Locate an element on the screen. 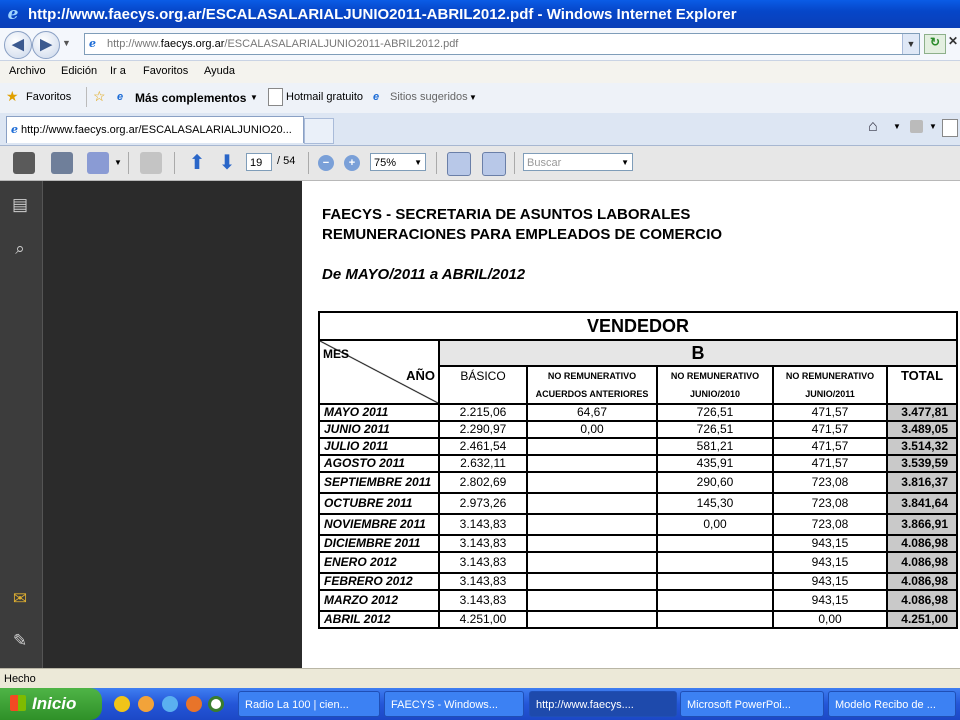 Image resolution: width=960 pixels, height=720 pixels. forward-button: ▶ is located at coordinates (46, 45).